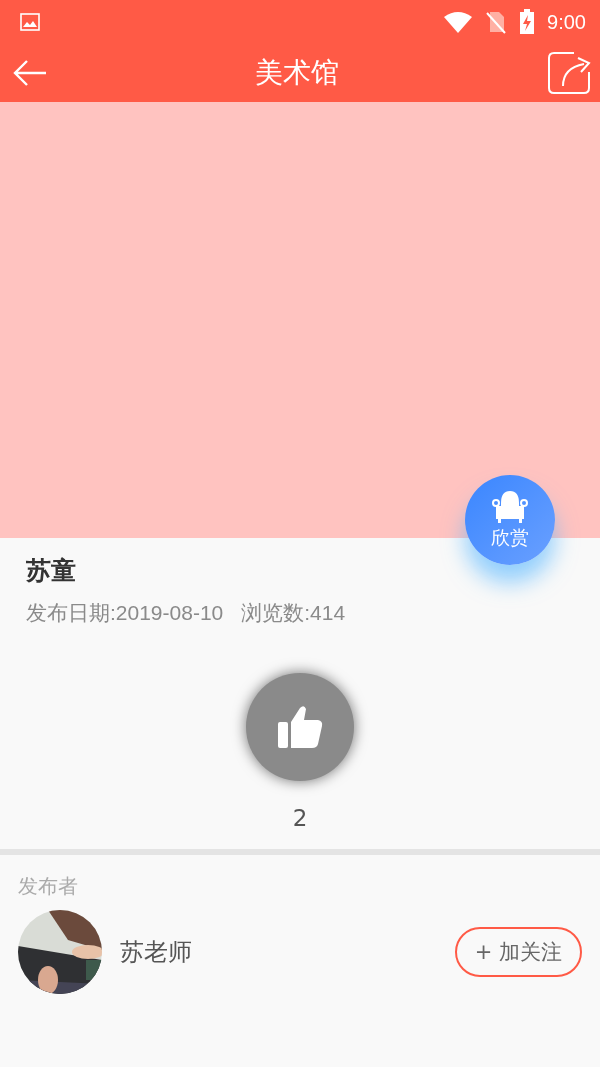 The height and width of the screenshot is (1067, 600). Describe the element at coordinates (496, 22) in the screenshot. I see `no-sim-icon` at that location.